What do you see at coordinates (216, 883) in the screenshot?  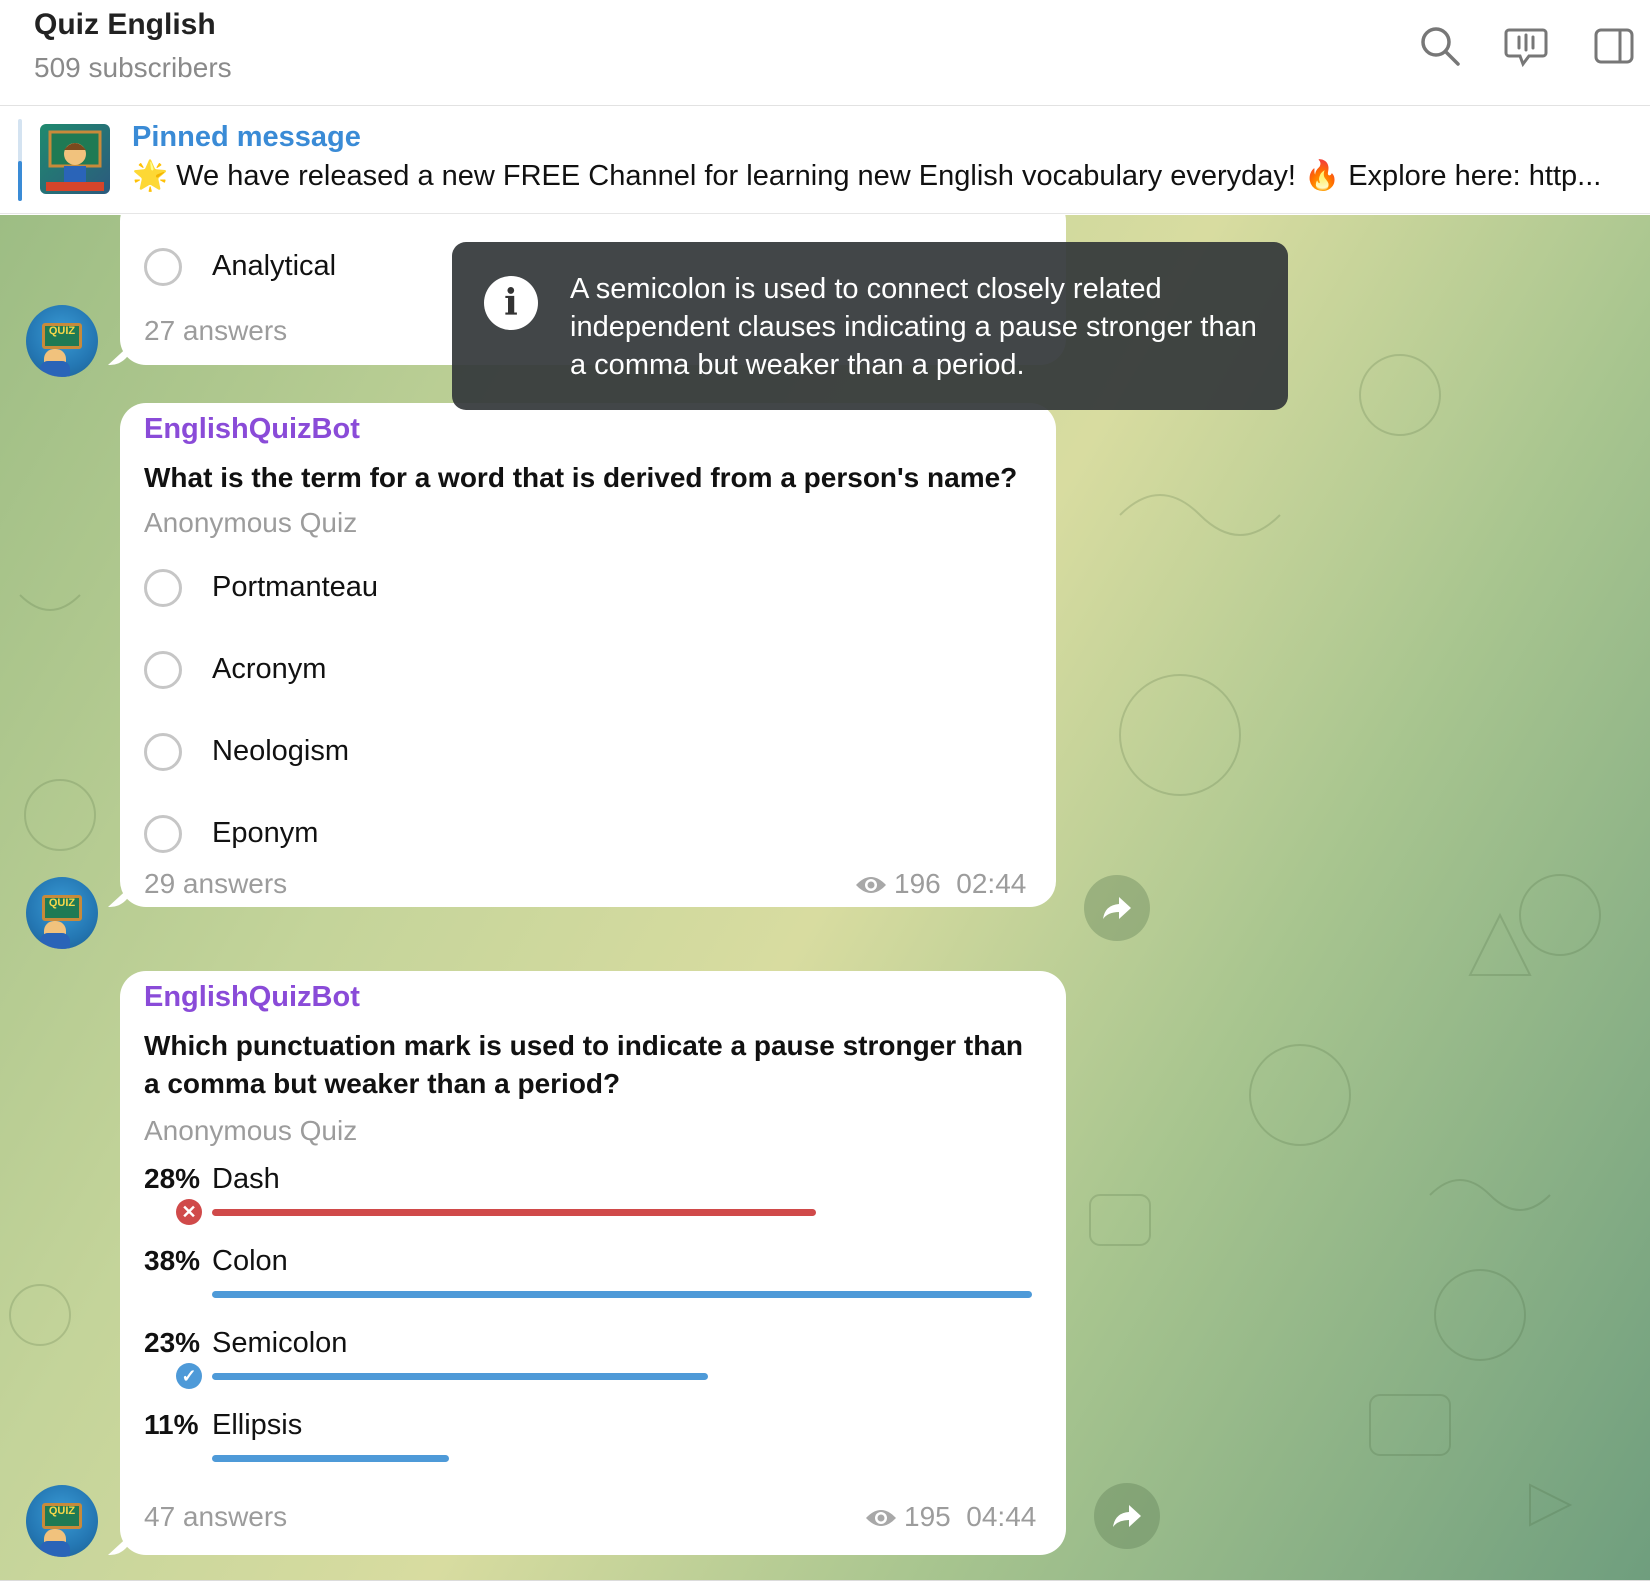 I see `answers-count: 29 answers` at bounding box center [216, 883].